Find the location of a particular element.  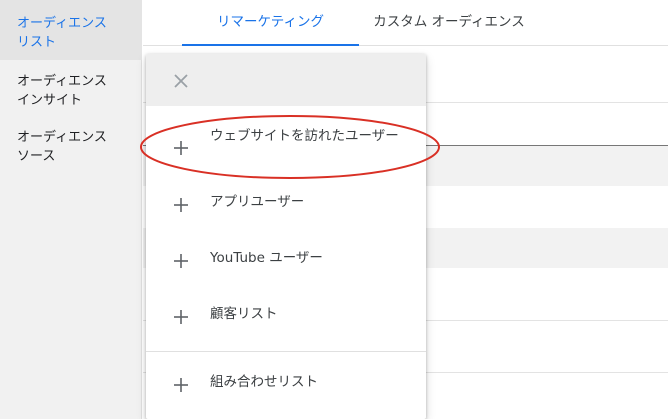

menu-item-label: アプリユーザー is located at coordinates (257, 202).